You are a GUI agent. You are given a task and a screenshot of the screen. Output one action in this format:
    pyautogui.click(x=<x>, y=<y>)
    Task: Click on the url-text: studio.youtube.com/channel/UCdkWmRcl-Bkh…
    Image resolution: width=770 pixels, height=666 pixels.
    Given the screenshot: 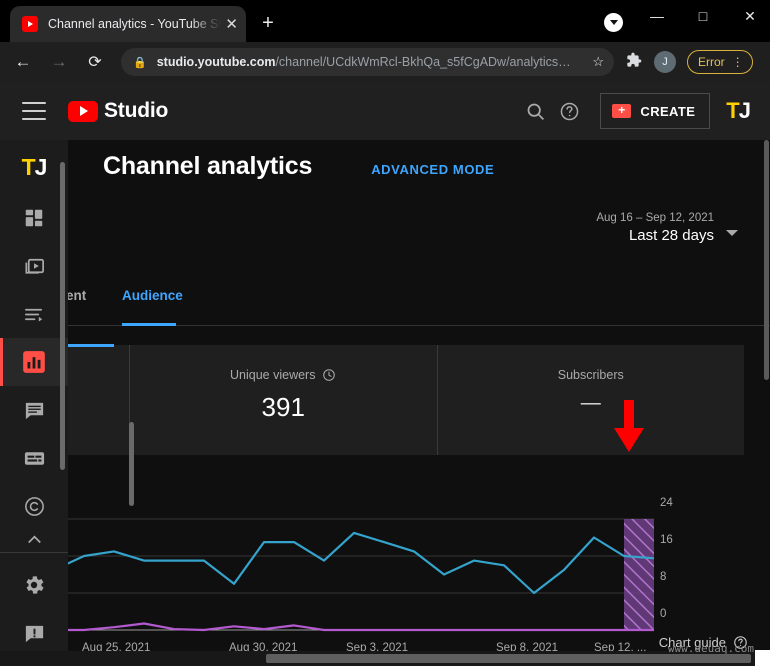 What is the action you would take?
    pyautogui.click(x=375, y=62)
    